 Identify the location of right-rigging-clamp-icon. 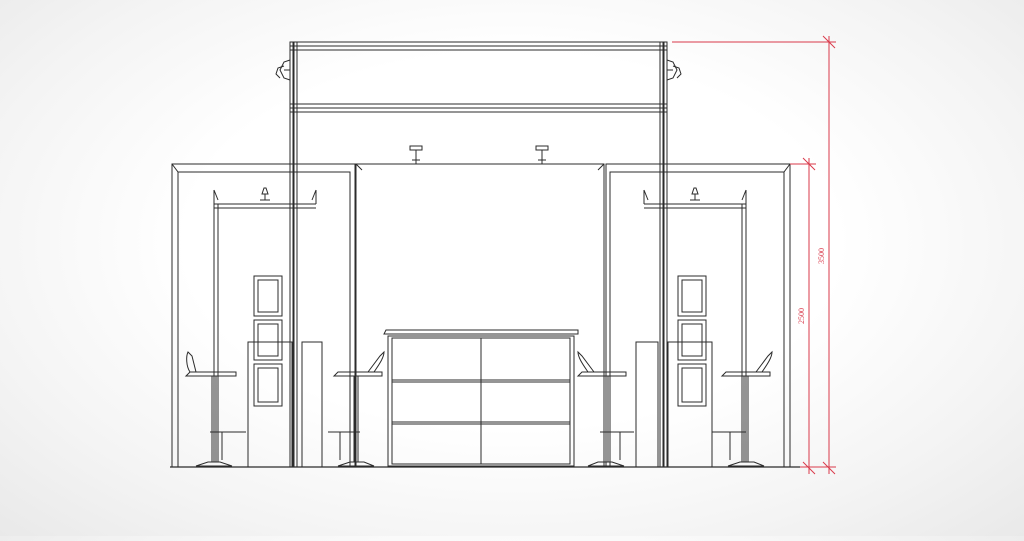
(674, 70).